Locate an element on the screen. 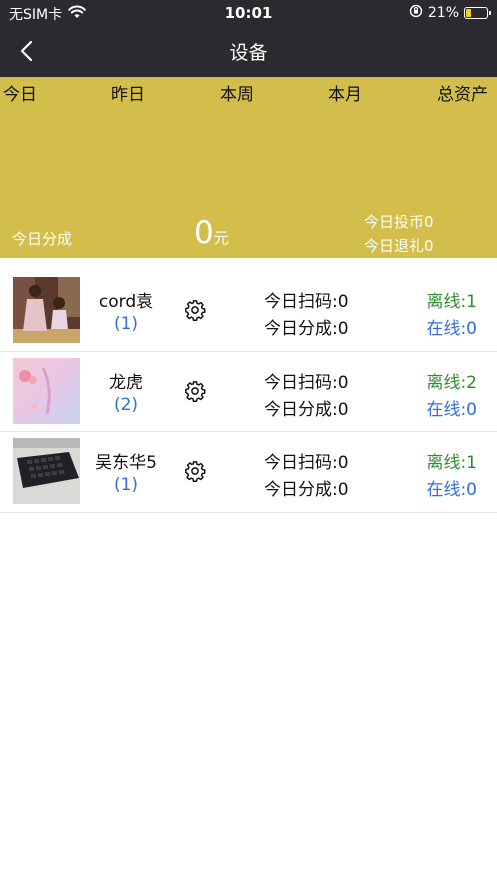 The height and width of the screenshot is (883, 497). tab-today: 今日 is located at coordinates (20, 92).